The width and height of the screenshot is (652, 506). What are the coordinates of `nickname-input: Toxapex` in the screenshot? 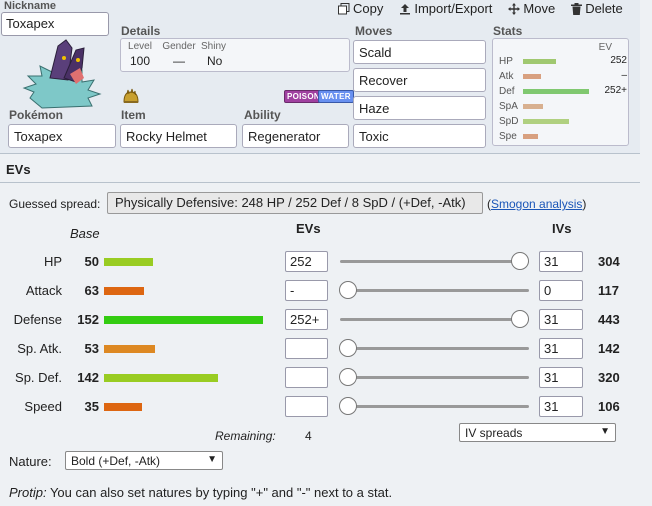 It's located at (55, 24).